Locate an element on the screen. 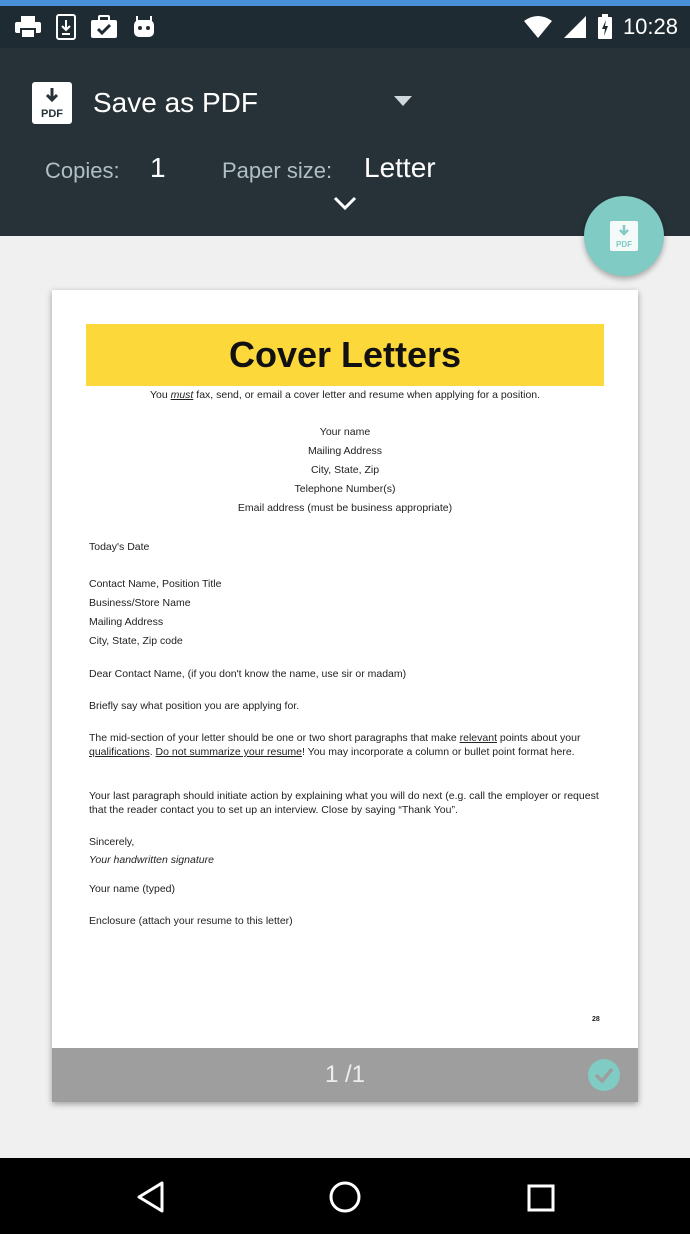 This screenshot has width=690, height=1234. android-icon is located at coordinates (144, 26).